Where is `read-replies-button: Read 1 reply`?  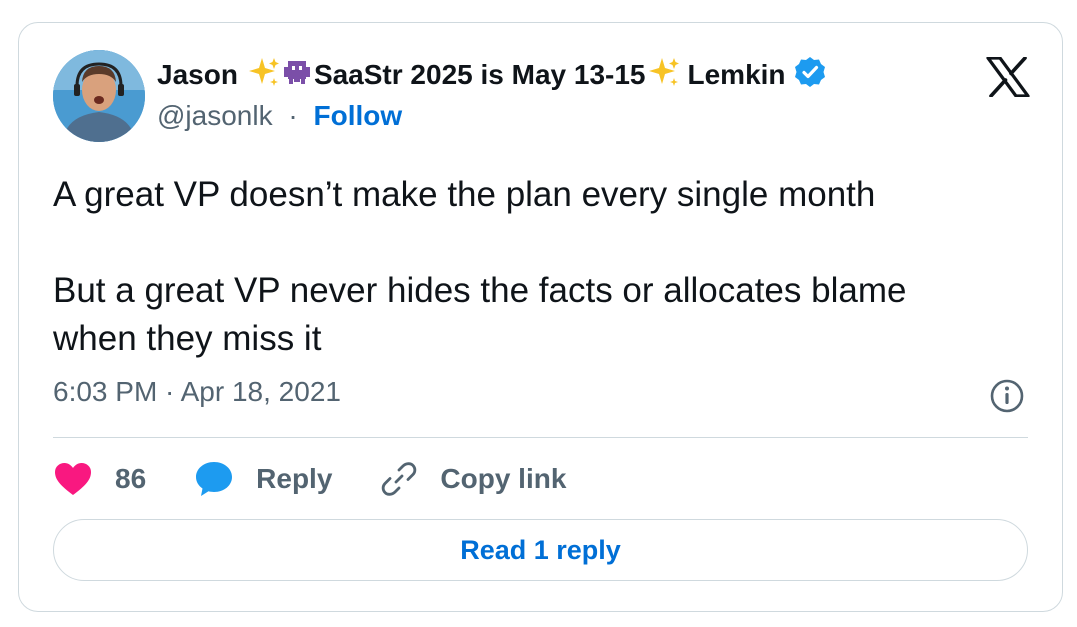 read-replies-button: Read 1 reply is located at coordinates (540, 550).